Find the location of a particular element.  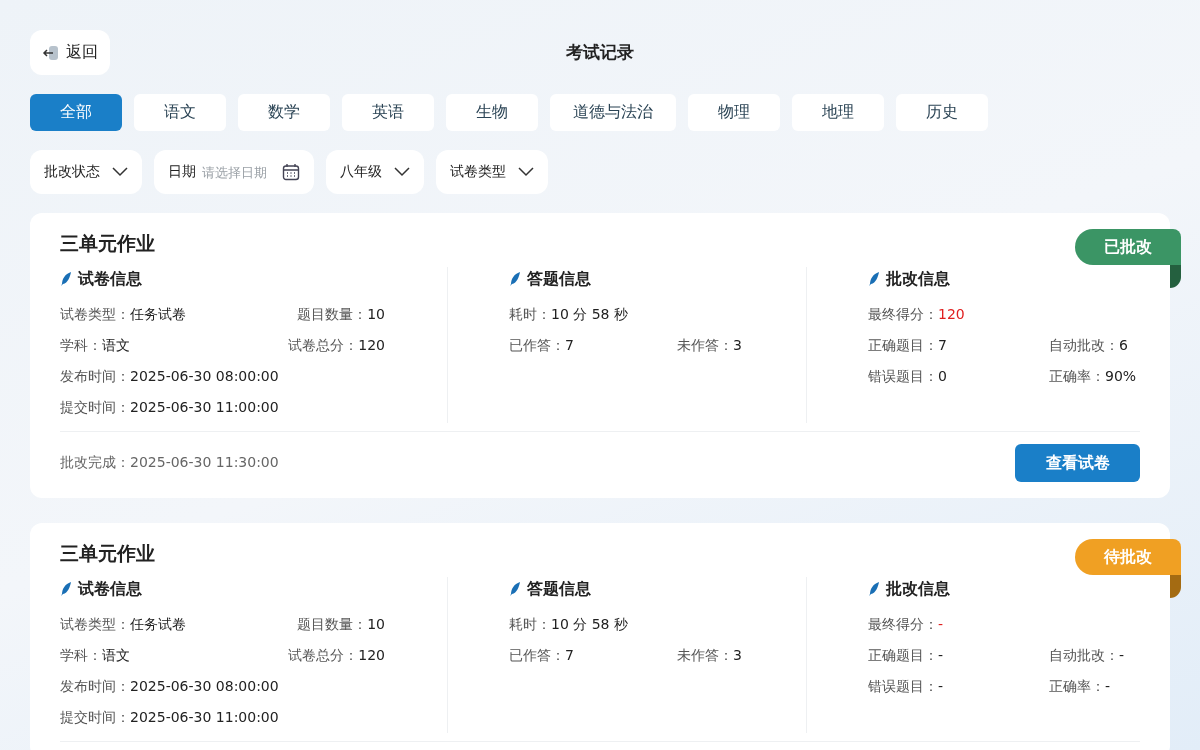

subject-tab: 语文 is located at coordinates (180, 112).